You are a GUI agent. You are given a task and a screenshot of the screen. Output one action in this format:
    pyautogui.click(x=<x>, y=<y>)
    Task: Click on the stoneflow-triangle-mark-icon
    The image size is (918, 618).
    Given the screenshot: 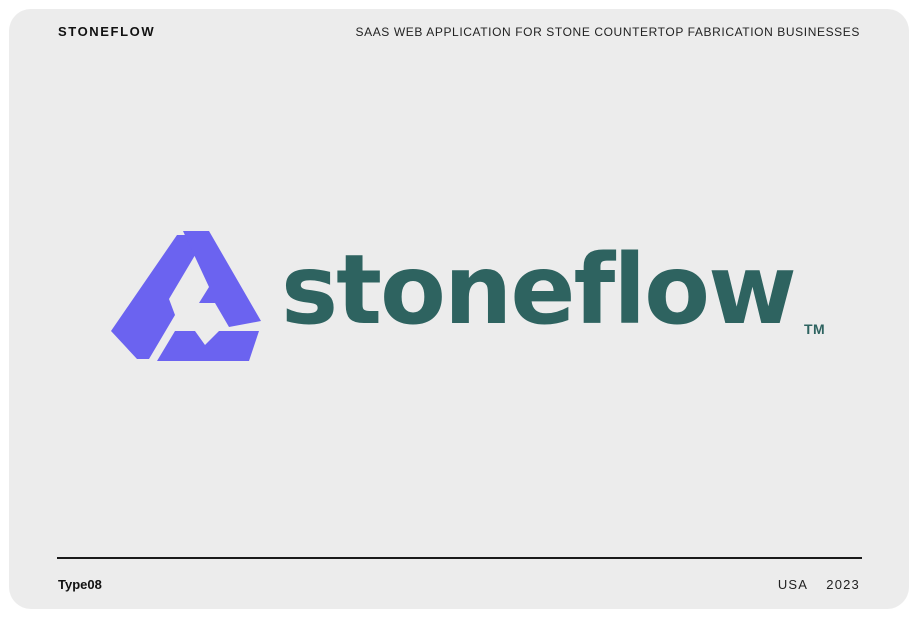 What is the action you would take?
    pyautogui.click(x=186, y=296)
    